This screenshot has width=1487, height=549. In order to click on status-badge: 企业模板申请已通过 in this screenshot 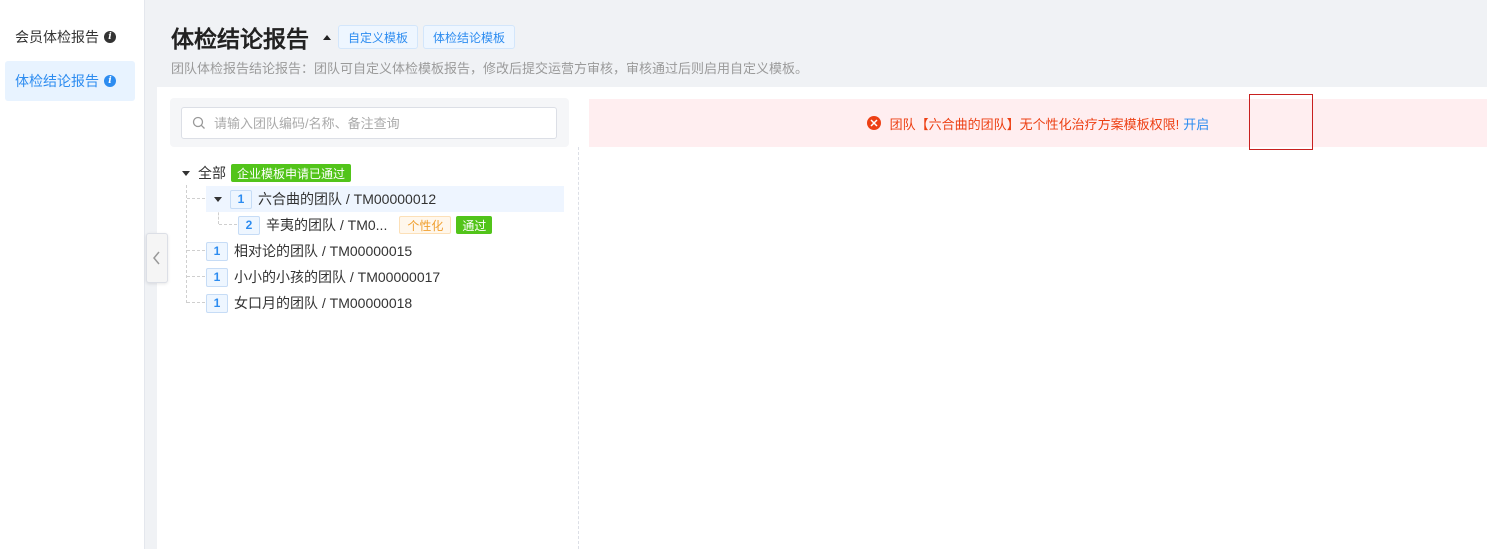, I will do `click(291, 173)`.